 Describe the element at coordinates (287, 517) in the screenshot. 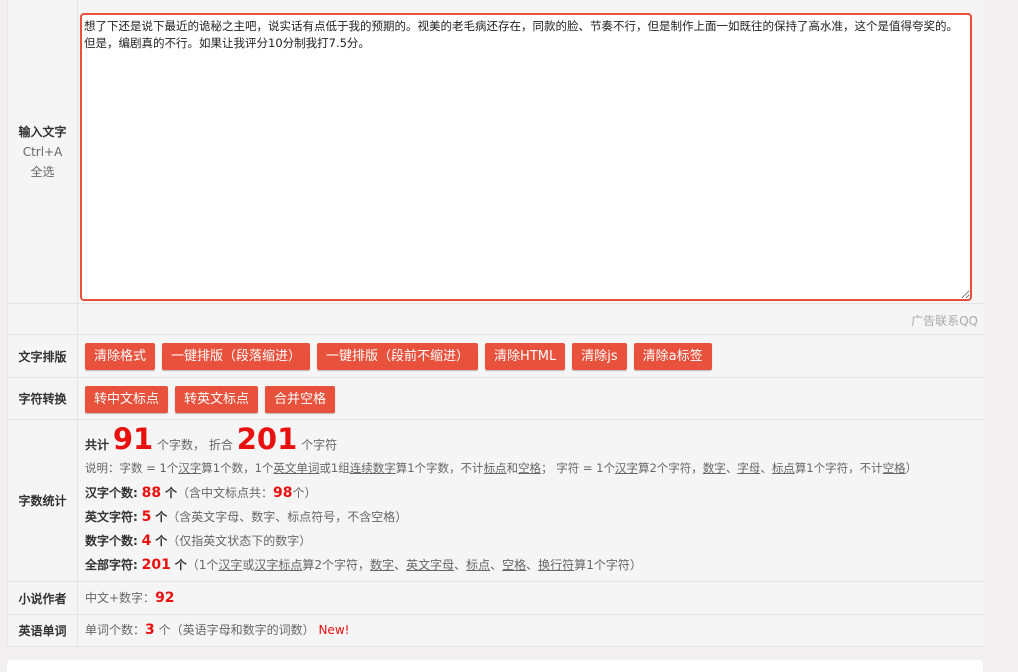

I see `english-char-note: （含英文字母、数字、标点符号，不含空格）` at that location.